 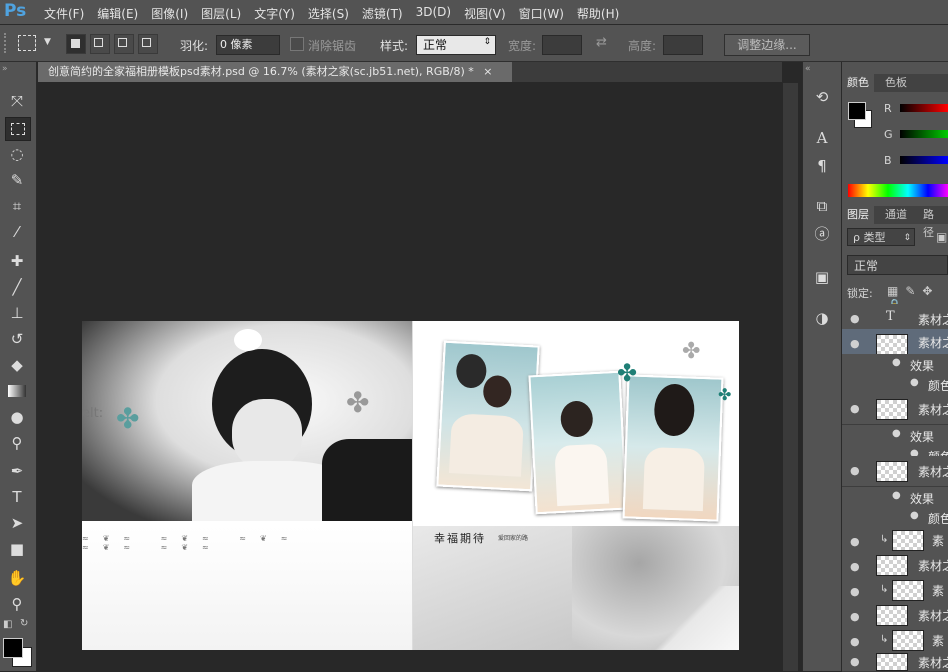 What do you see at coordinates (64, 13) in the screenshot?
I see `menu-file: 文件(F)` at bounding box center [64, 13].